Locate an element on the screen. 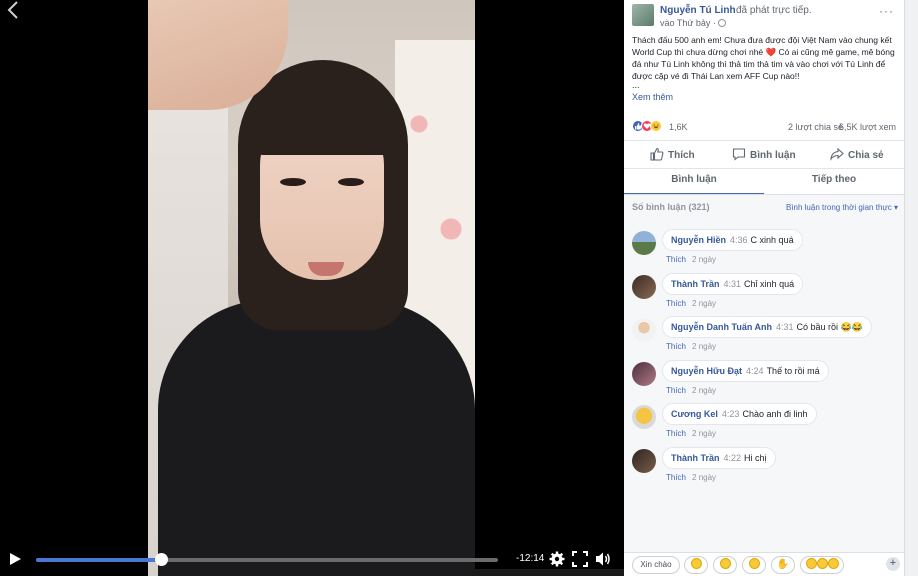 The height and width of the screenshot is (576, 918). comment-item: Cương Kel 4:23 Chào anh đi linh Thích 2 ngày is located at coordinates (765, 423).